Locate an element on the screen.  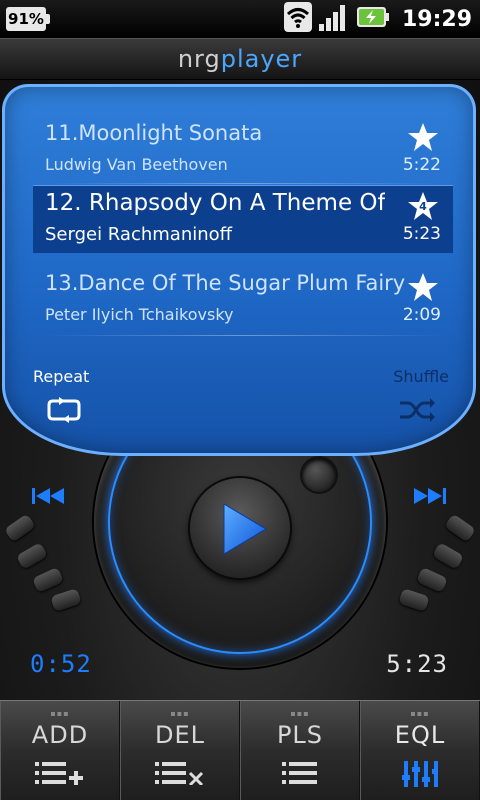
track-title: 11.Moonlight Sonata is located at coordinates (154, 133).